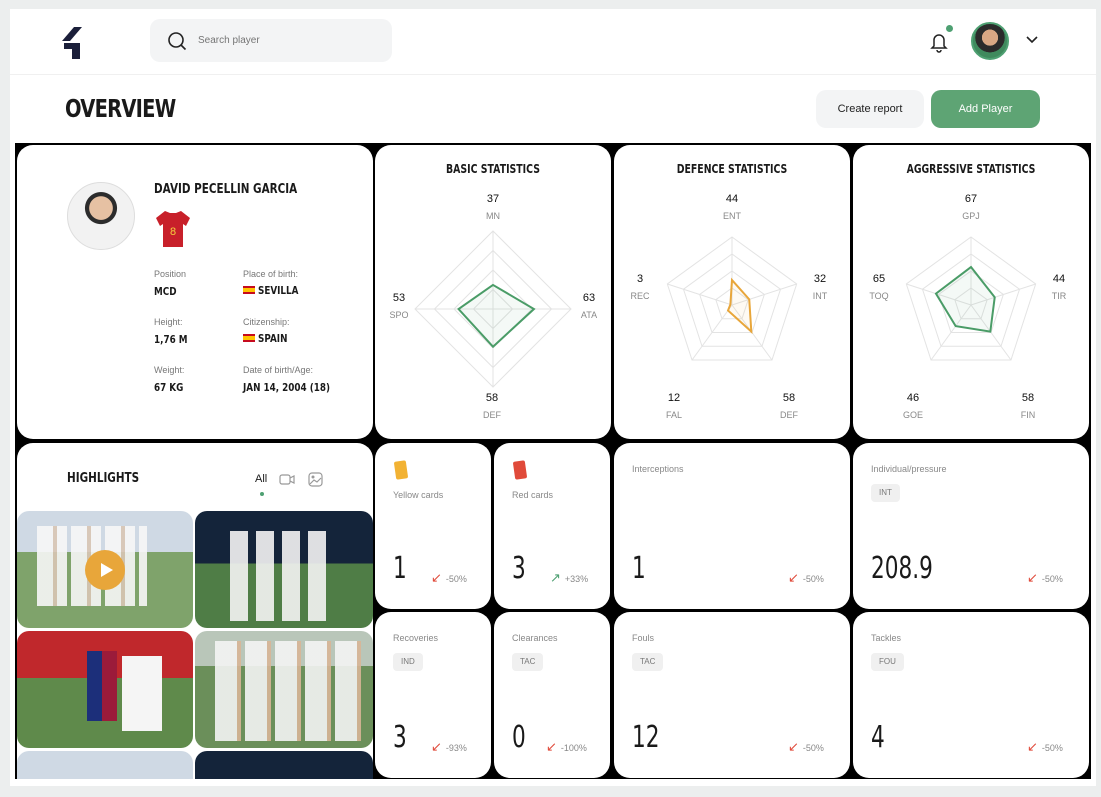 The width and height of the screenshot is (1101, 797). Describe the element at coordinates (173, 229) in the screenshot. I see `jersey-icon: 8` at that location.